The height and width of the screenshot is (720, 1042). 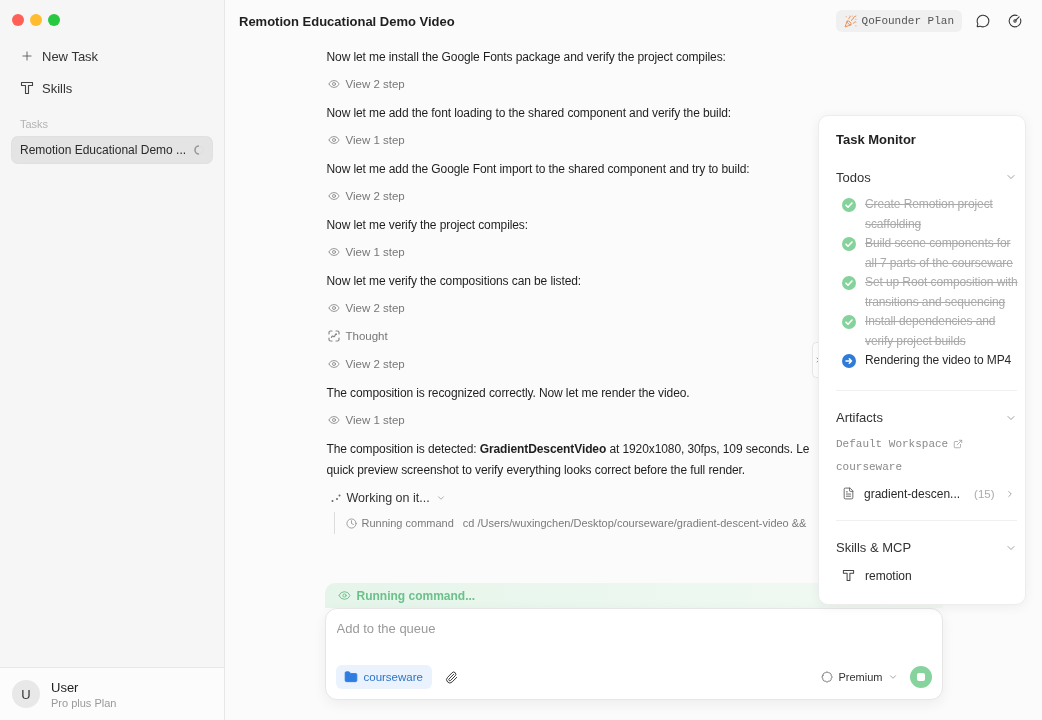 What do you see at coordinates (26, 694) in the screenshot?
I see `user-avatar: U` at bounding box center [26, 694].